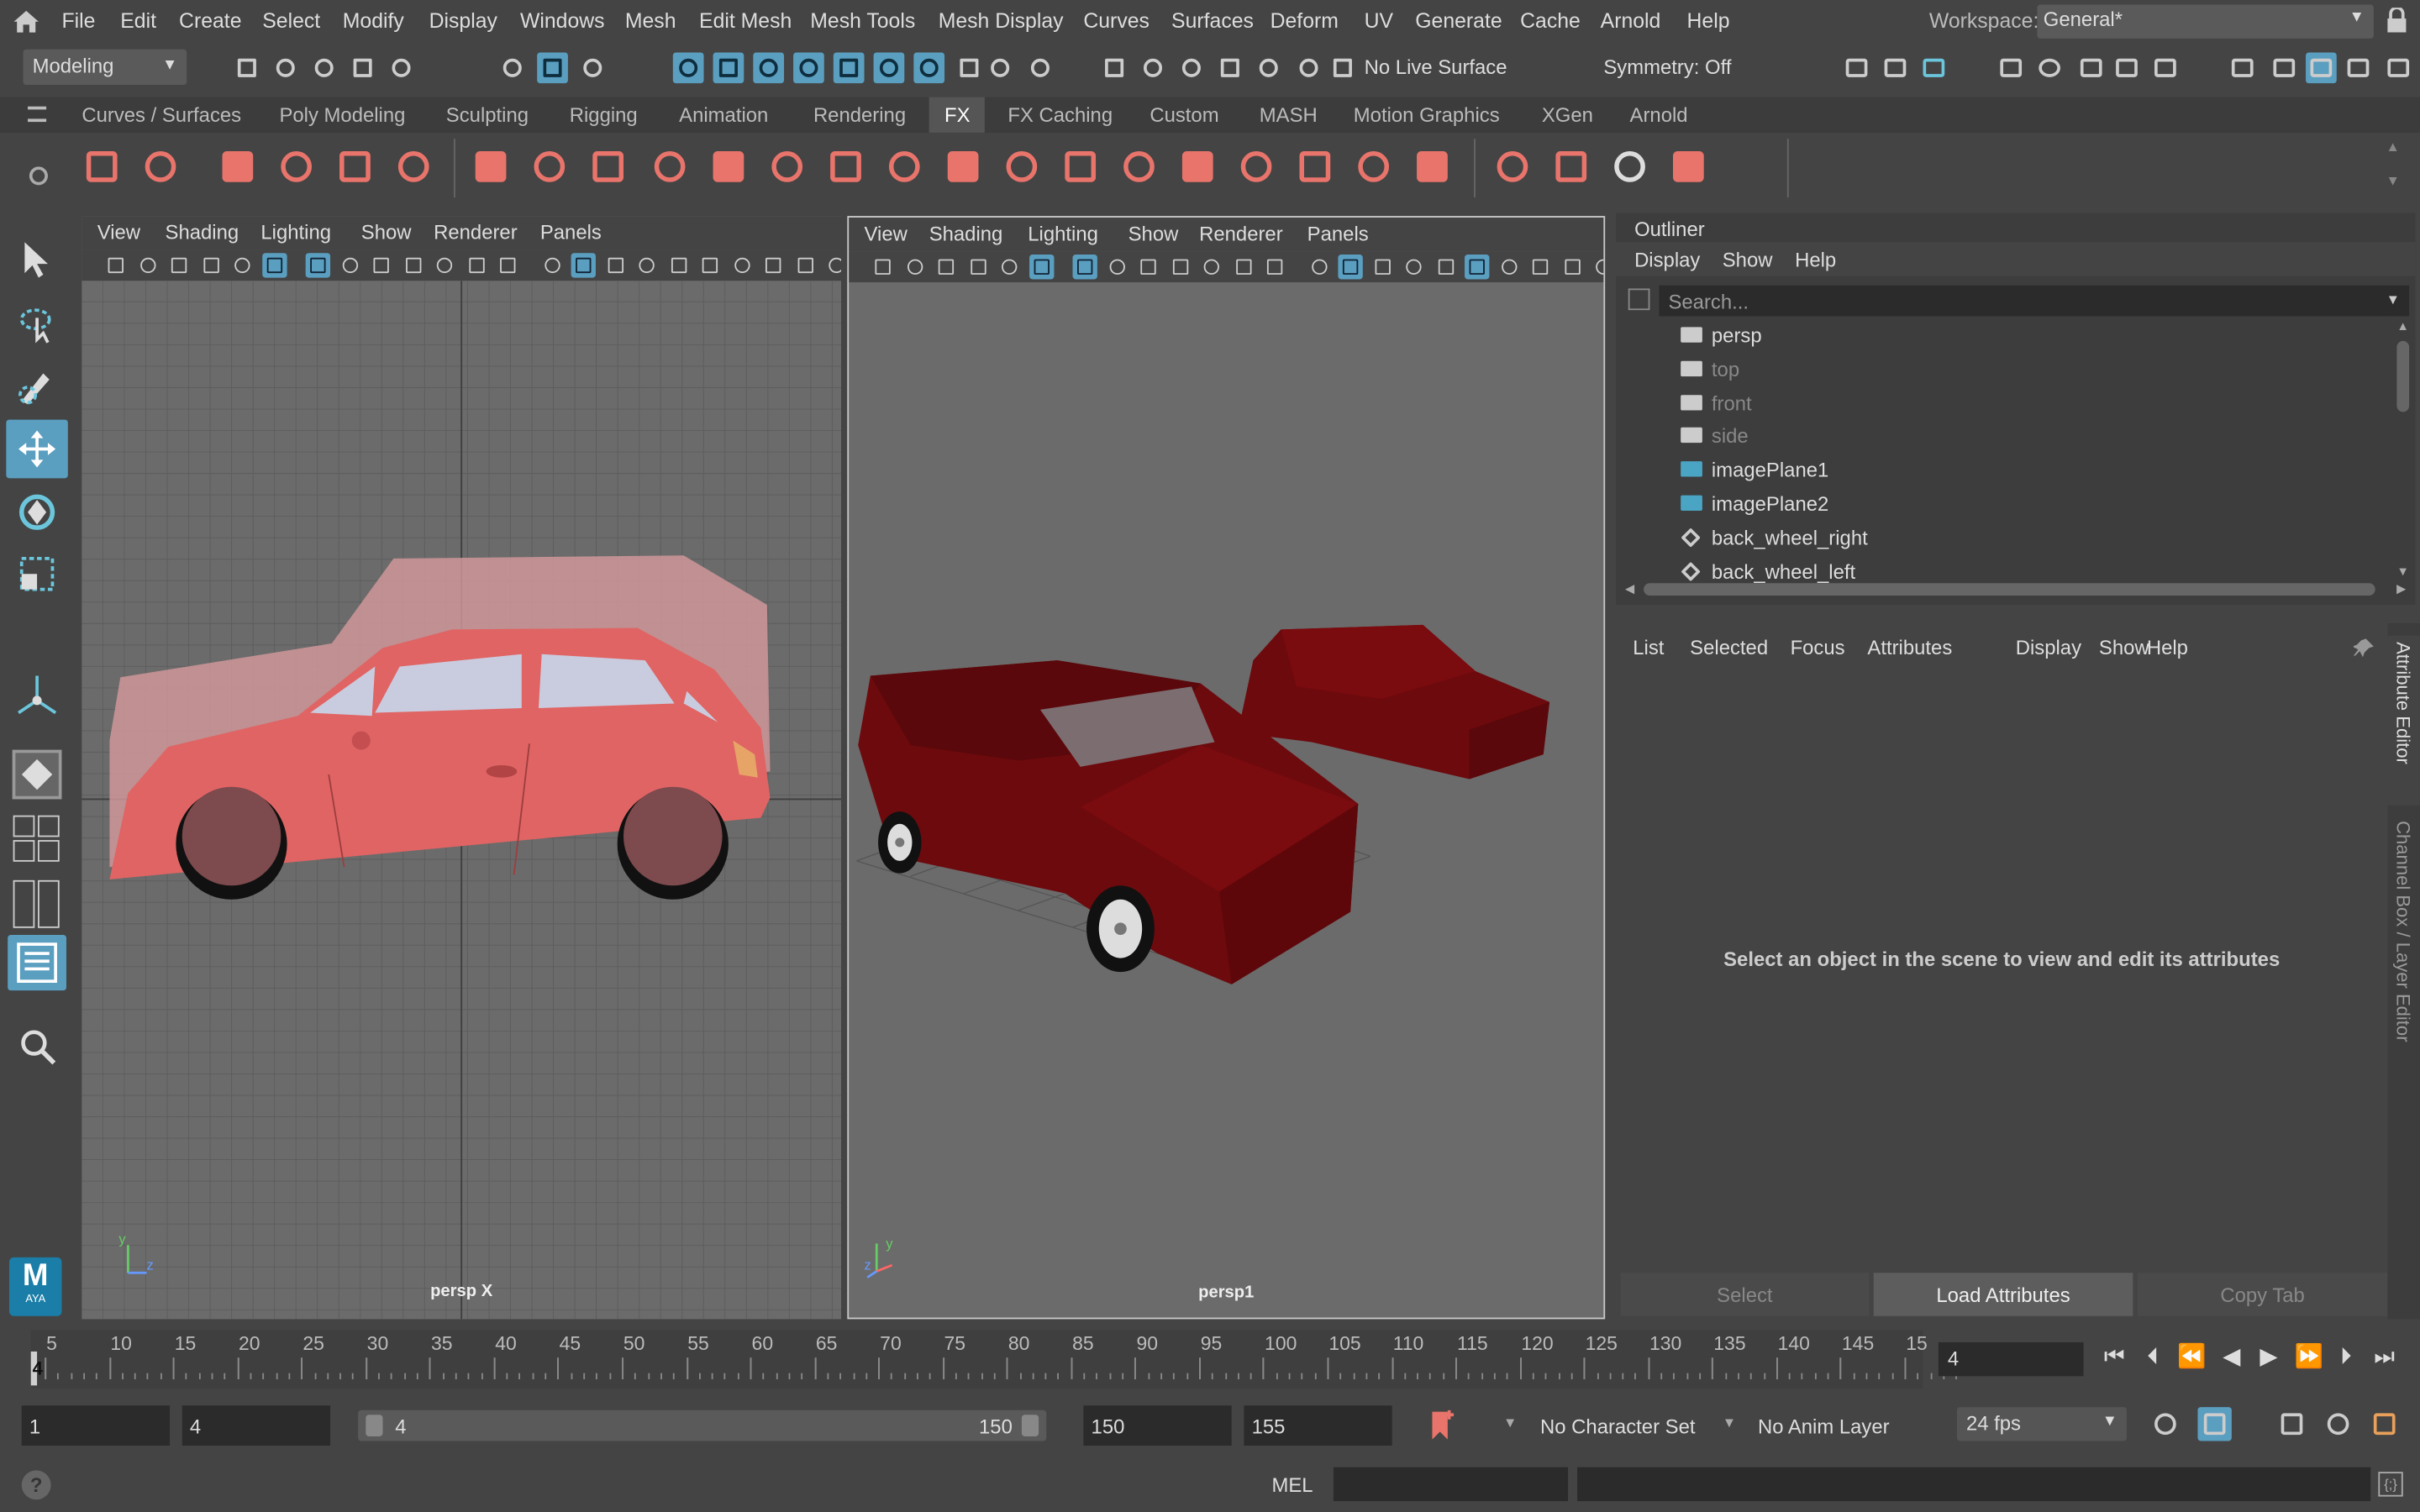  Describe the element at coordinates (1572, 267) in the screenshot. I see `screen-space-ao-icon` at that location.